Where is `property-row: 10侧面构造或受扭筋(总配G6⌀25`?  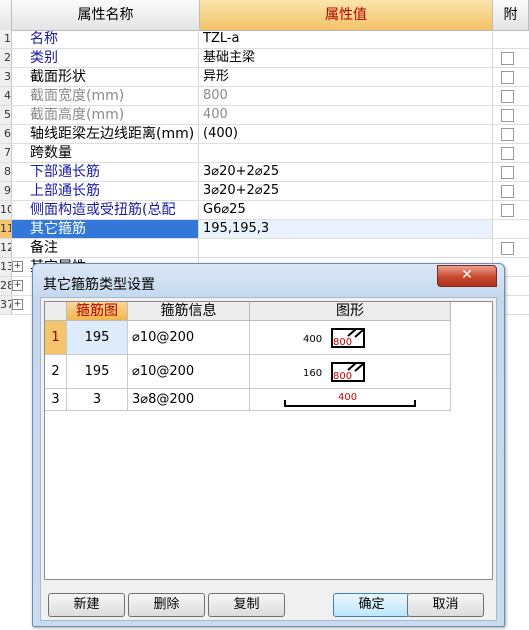 property-row: 10侧面构造或受扭筋(总配G6⌀25 is located at coordinates (264, 210).